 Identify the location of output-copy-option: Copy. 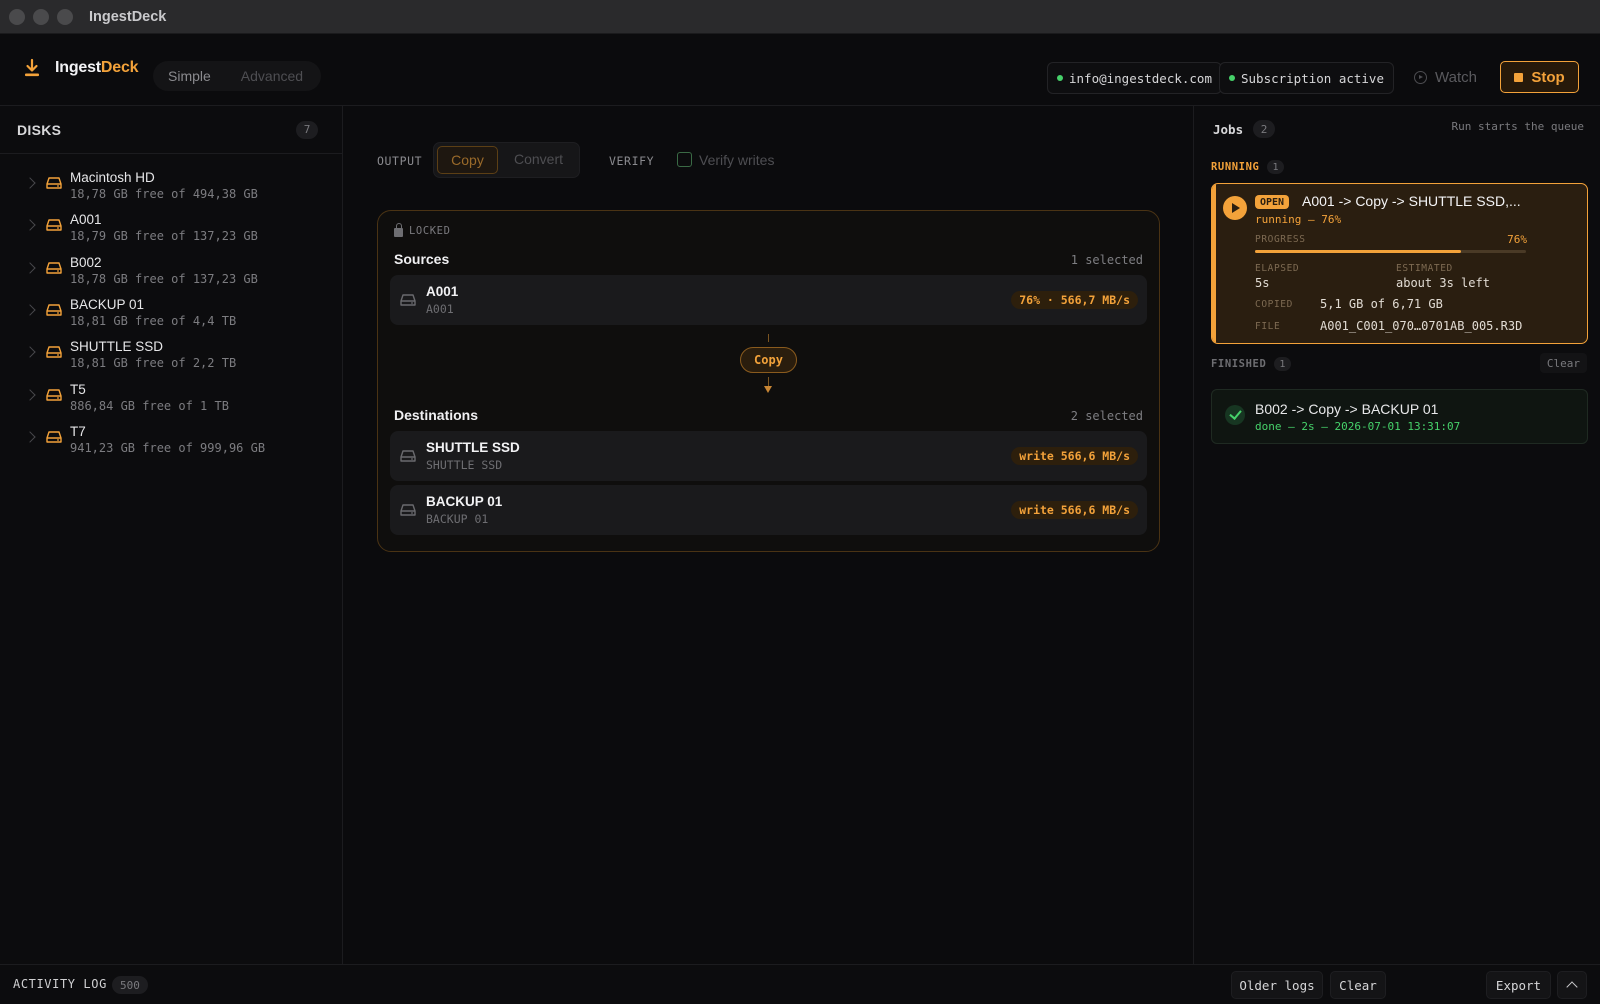
(467, 160).